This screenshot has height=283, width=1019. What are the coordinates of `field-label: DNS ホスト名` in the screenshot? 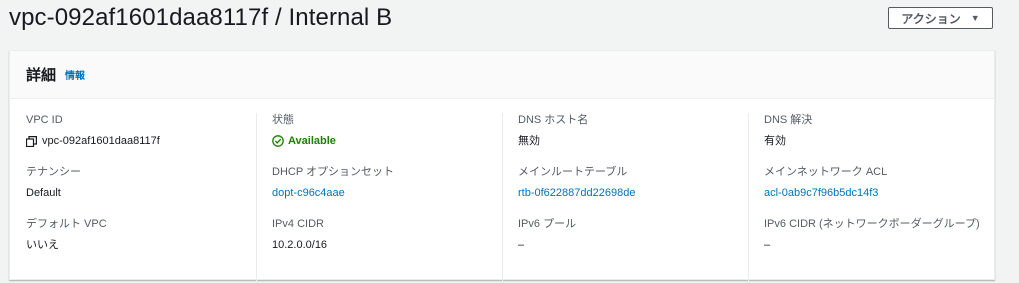 It's located at (553, 120).